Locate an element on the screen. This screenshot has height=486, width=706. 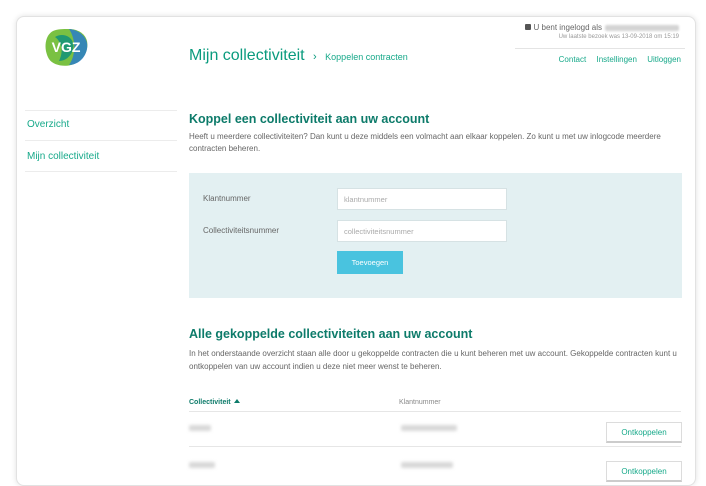
klantnummer-input is located at coordinates (422, 199).